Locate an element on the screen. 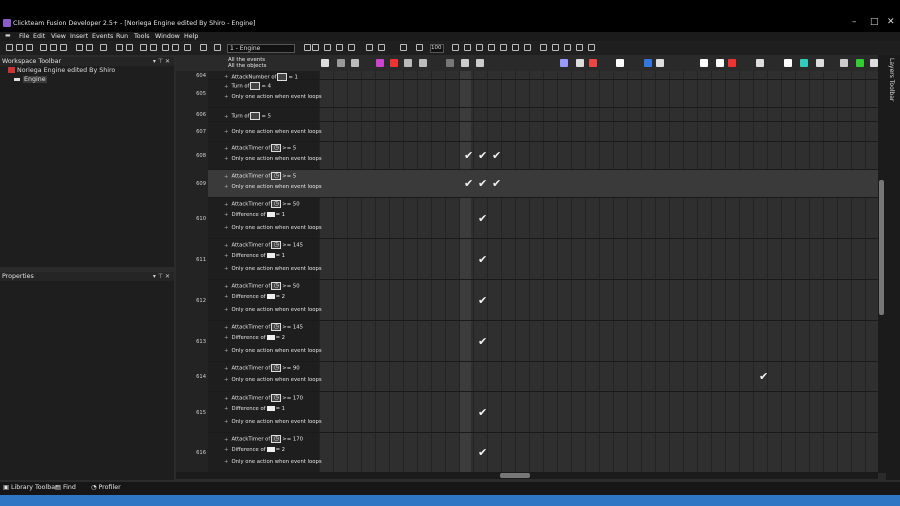  menu-edit: Edit is located at coordinates (39, 36).